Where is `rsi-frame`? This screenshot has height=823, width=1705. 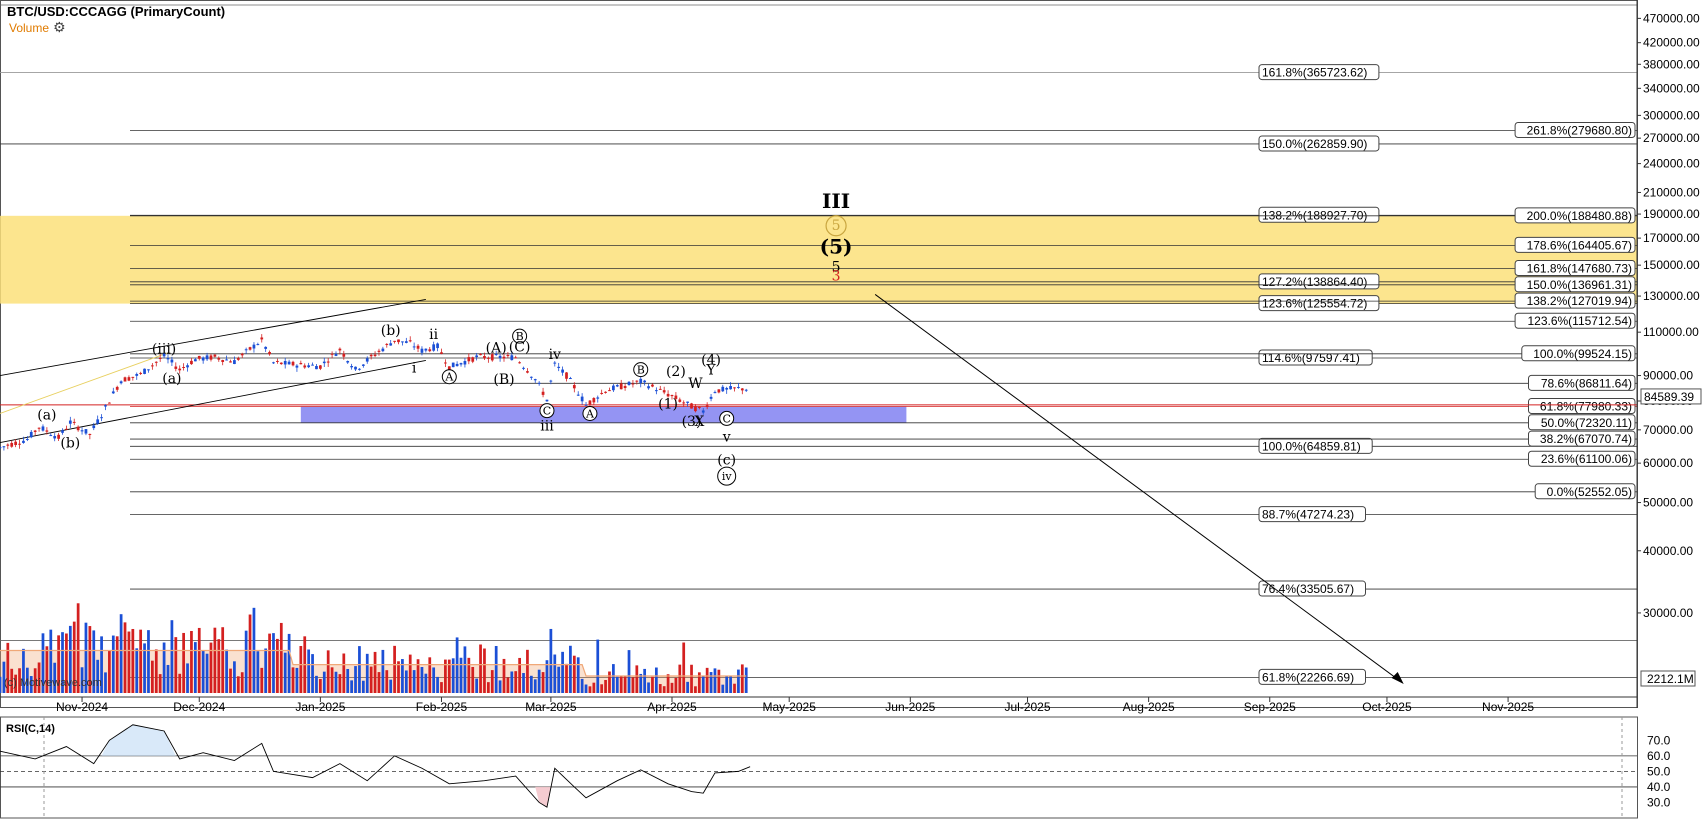
rsi-frame is located at coordinates (819, 767).